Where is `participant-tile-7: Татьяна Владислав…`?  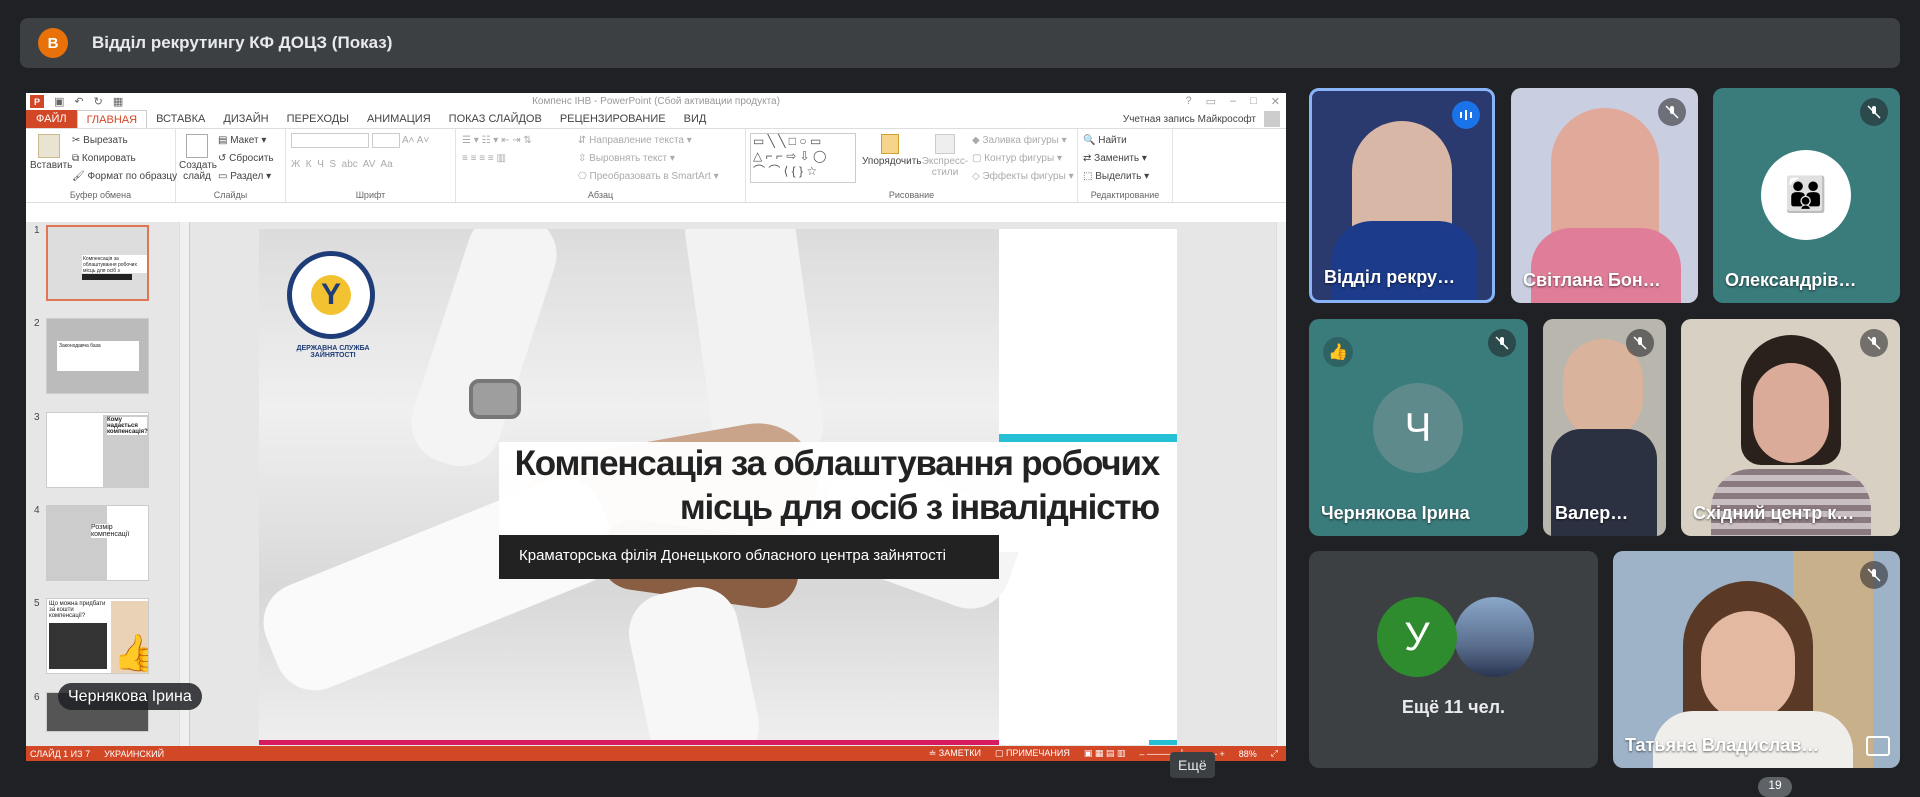 participant-tile-7: Татьяна Владислав… is located at coordinates (1756, 659).